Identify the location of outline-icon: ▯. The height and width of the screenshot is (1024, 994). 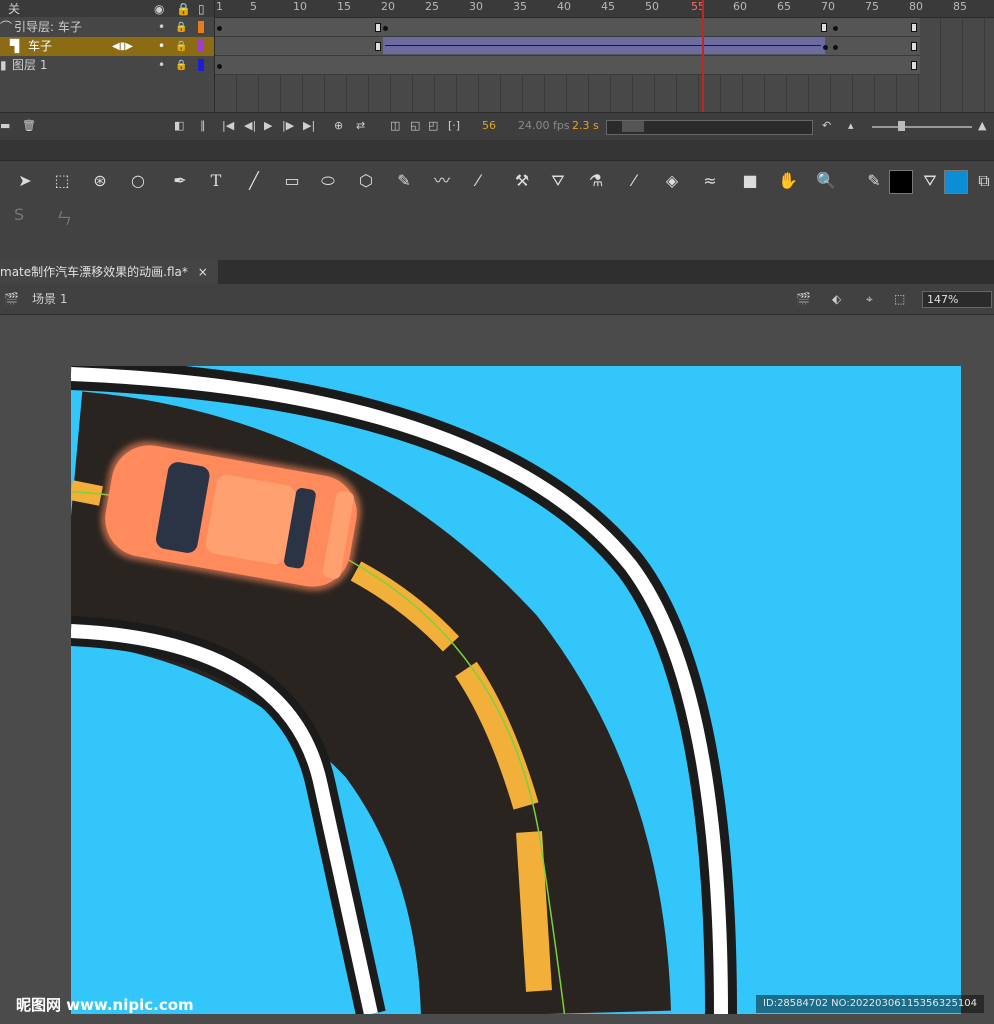
(201, 9).